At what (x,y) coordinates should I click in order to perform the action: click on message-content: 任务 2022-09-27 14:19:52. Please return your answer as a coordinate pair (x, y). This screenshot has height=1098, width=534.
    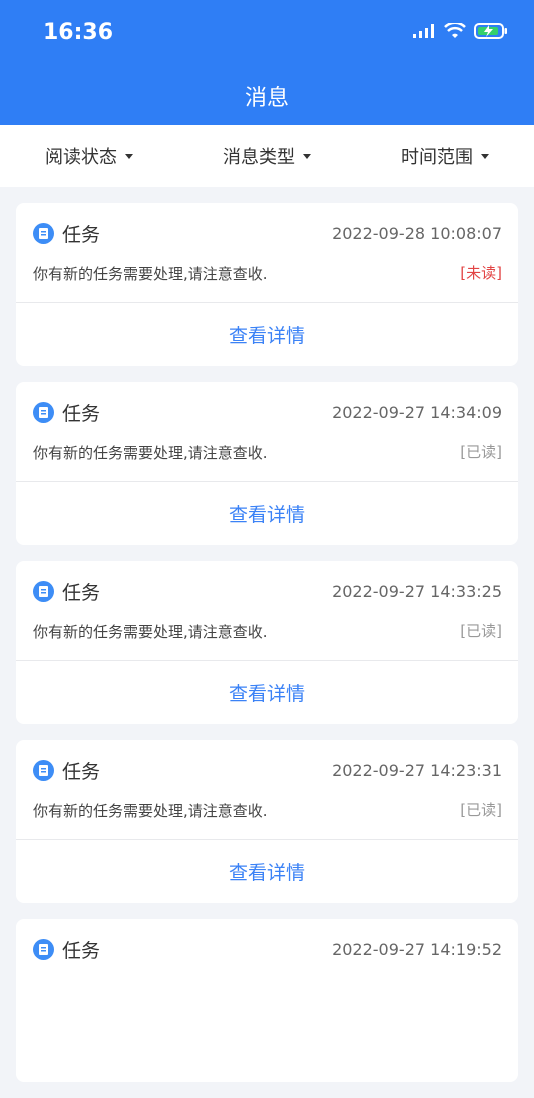
    Looking at the image, I should click on (267, 968).